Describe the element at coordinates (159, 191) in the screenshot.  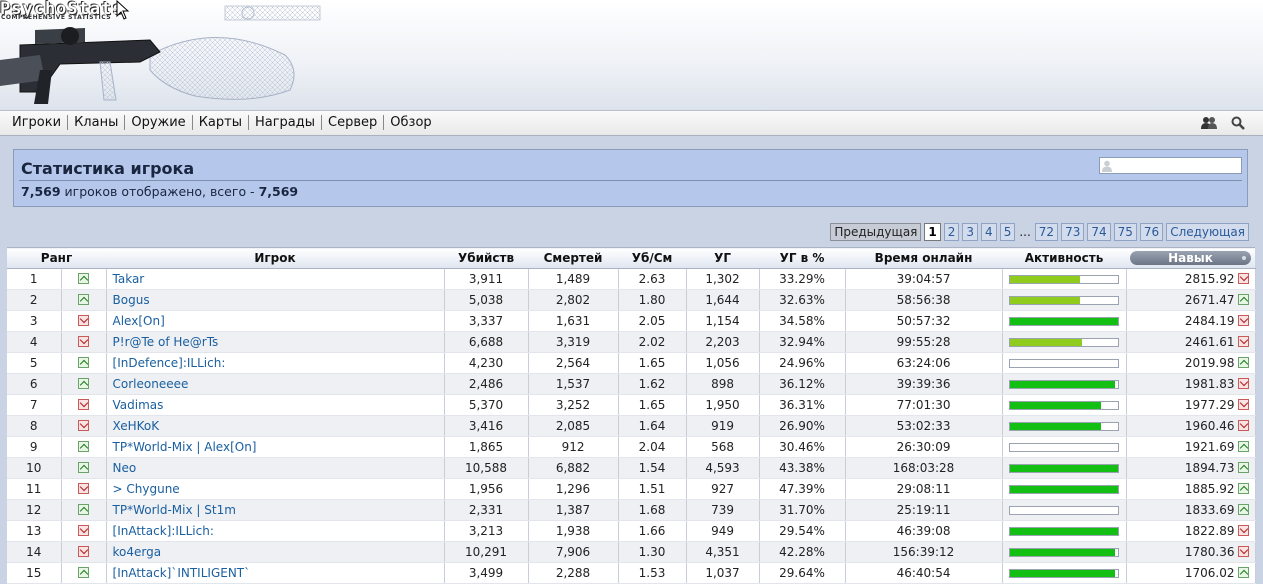
I see `shown-text: игроков отображено, всего -` at that location.